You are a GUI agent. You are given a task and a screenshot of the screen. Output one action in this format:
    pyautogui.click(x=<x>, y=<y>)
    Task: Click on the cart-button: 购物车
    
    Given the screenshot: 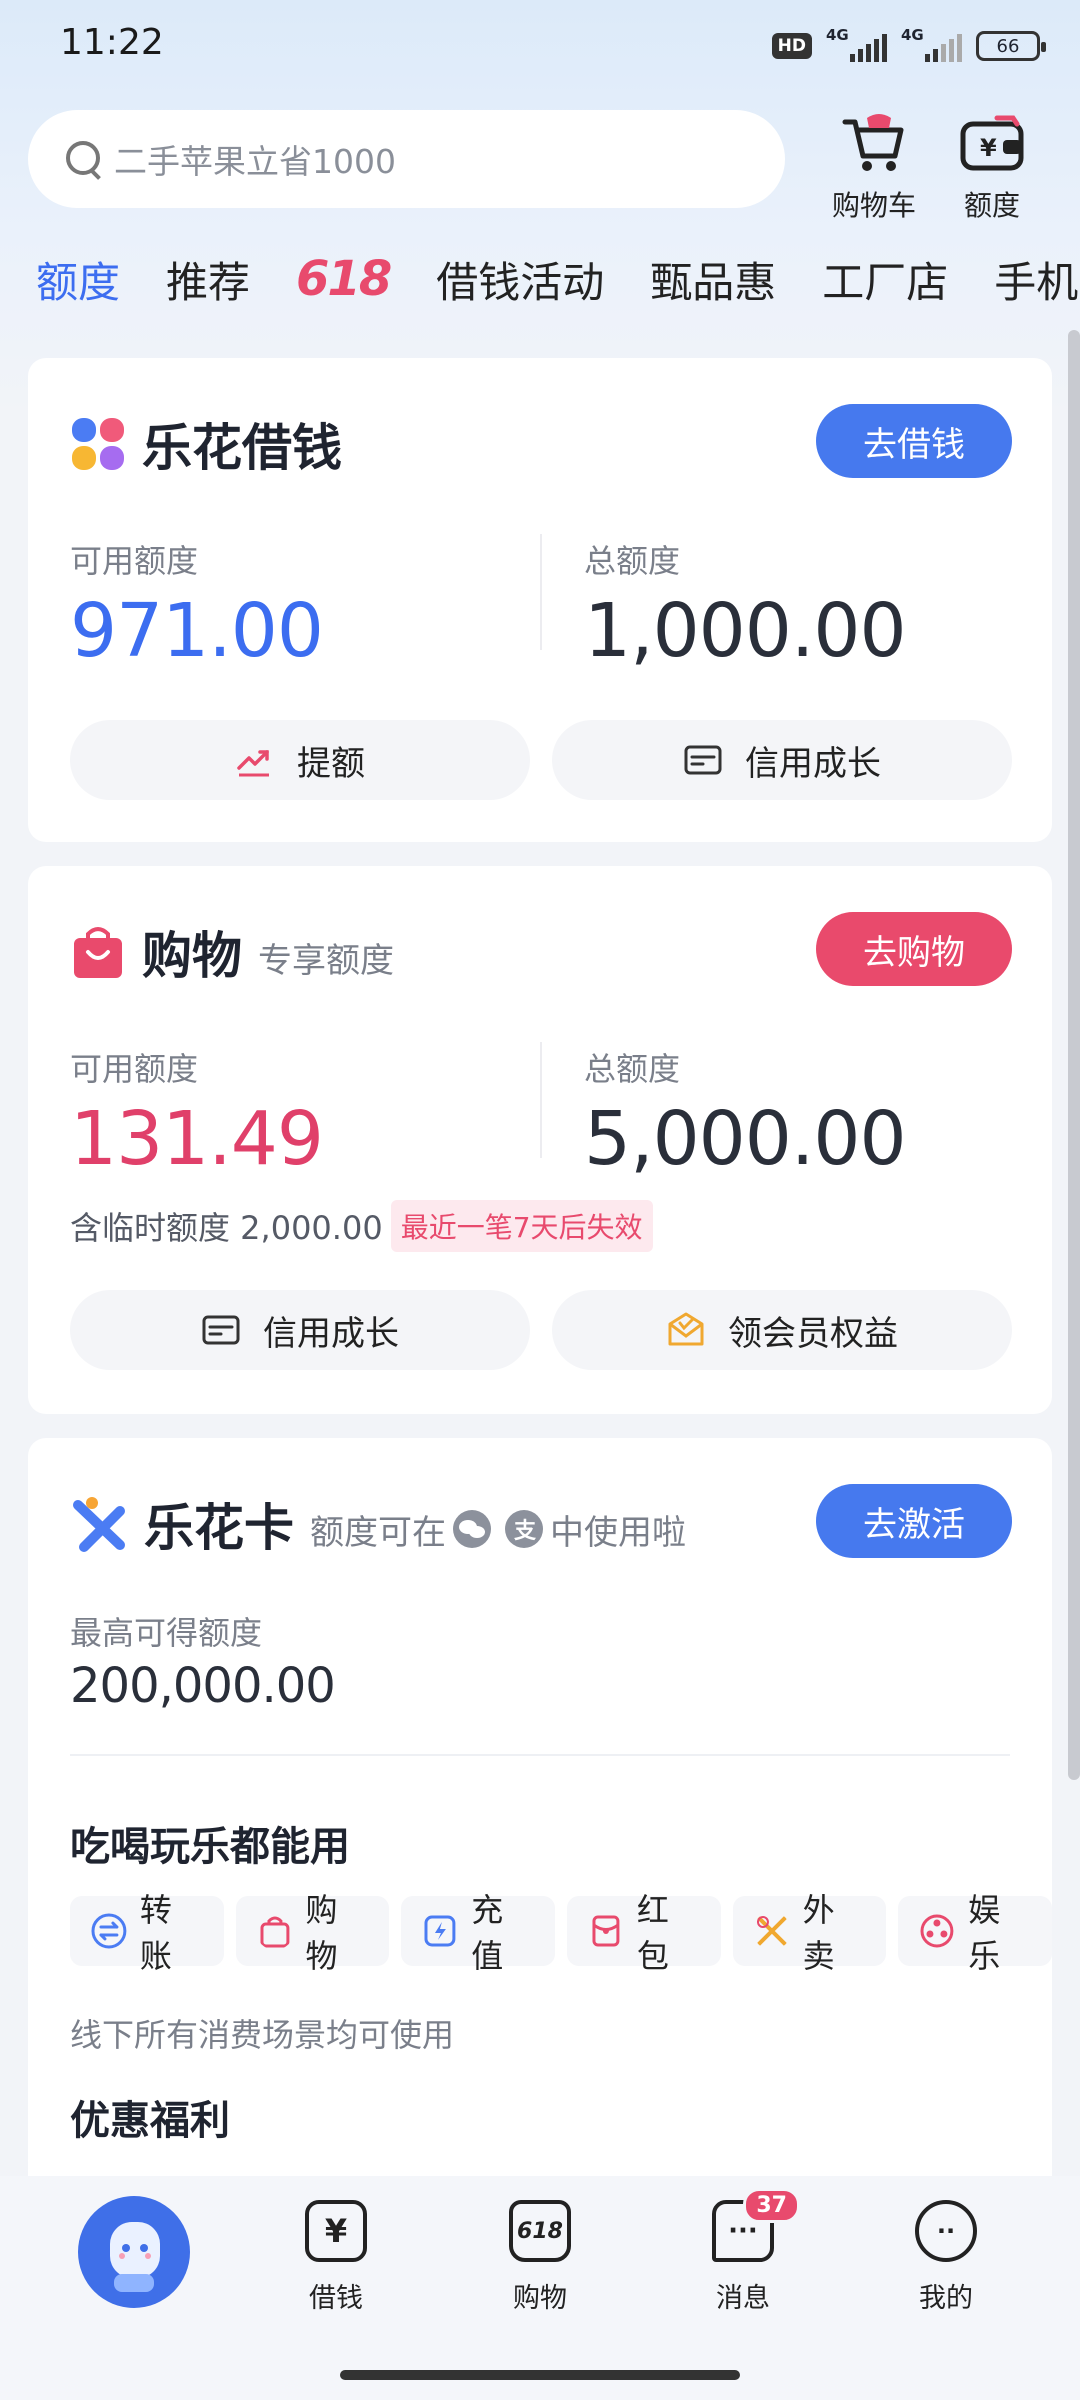 What is the action you would take?
    pyautogui.click(x=874, y=166)
    